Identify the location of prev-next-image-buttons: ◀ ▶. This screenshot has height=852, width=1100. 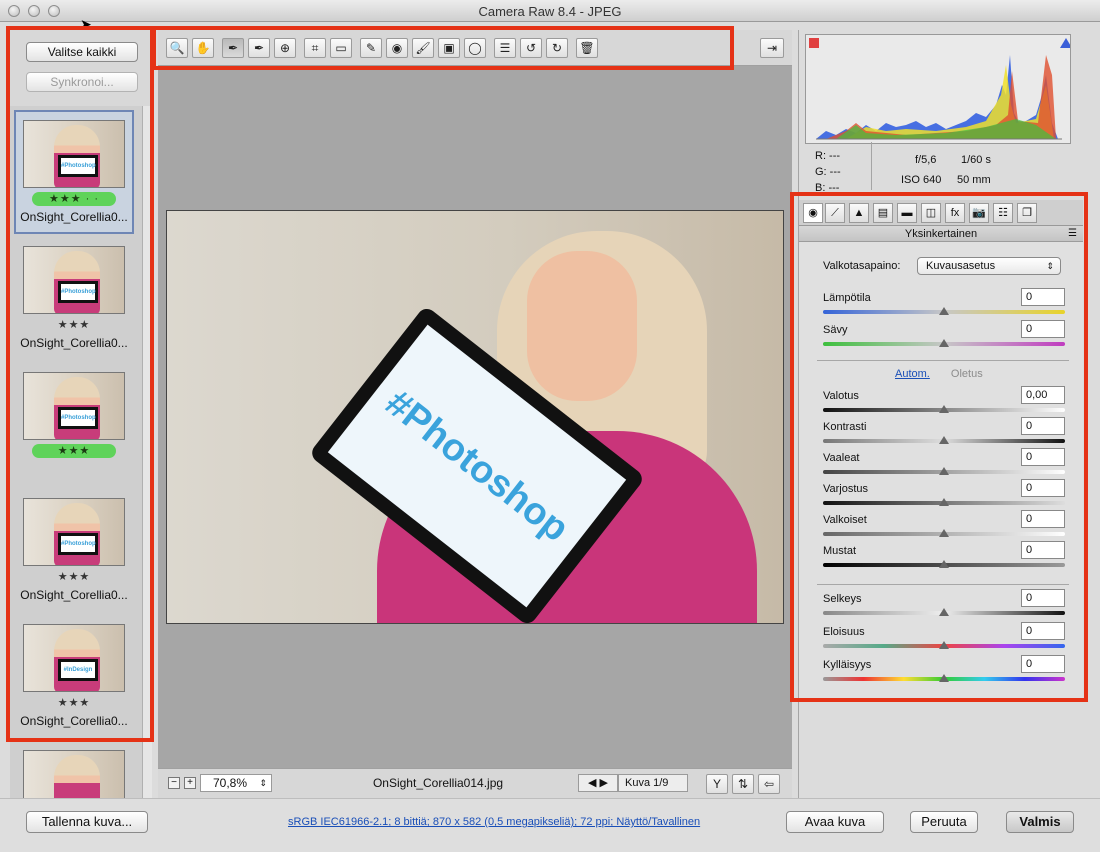
(598, 783).